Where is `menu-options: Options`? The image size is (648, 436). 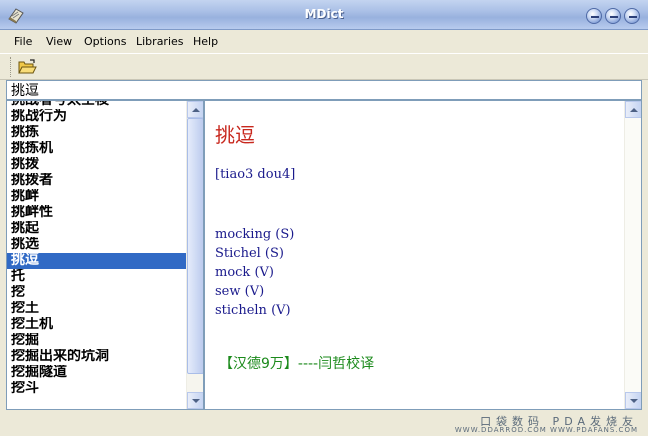 menu-options: Options is located at coordinates (105, 41).